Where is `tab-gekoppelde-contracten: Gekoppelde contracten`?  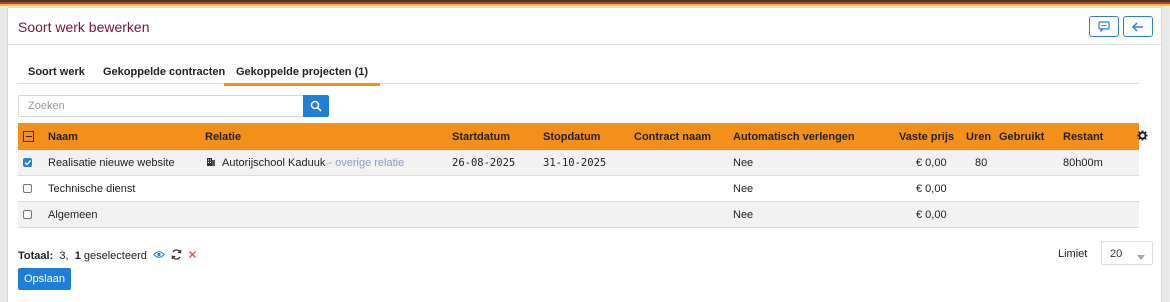 tab-gekoppelde-contracten: Gekoppelde contracten is located at coordinates (164, 75).